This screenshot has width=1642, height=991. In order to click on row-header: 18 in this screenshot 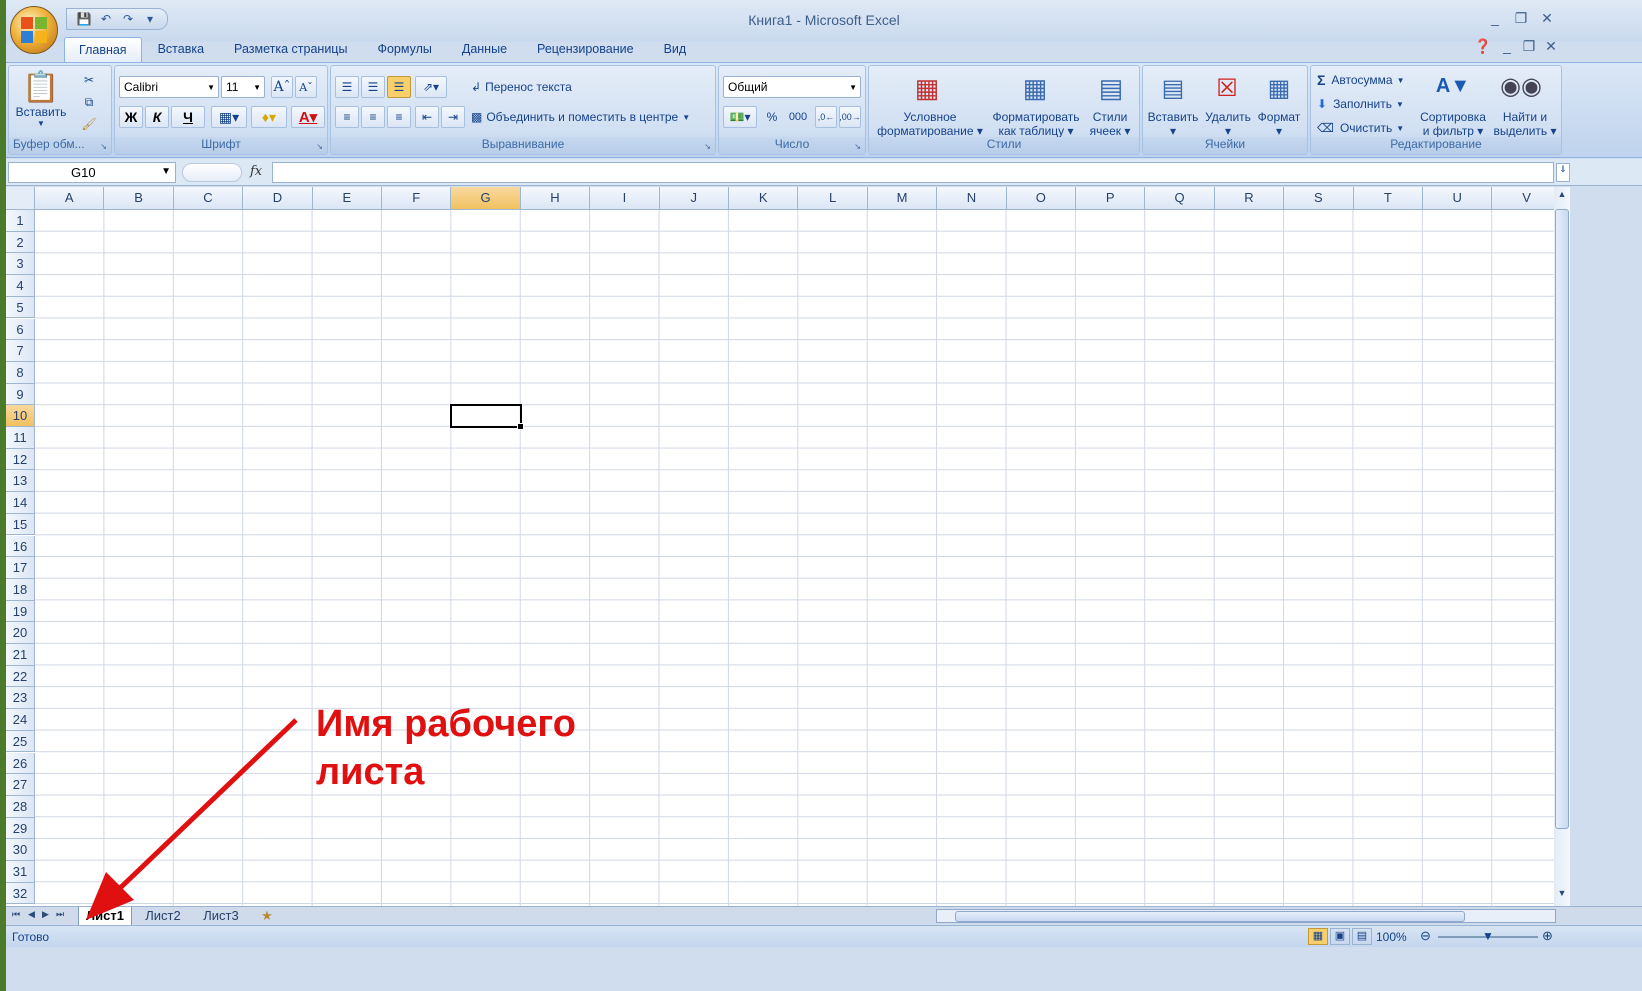, I will do `click(20, 589)`.